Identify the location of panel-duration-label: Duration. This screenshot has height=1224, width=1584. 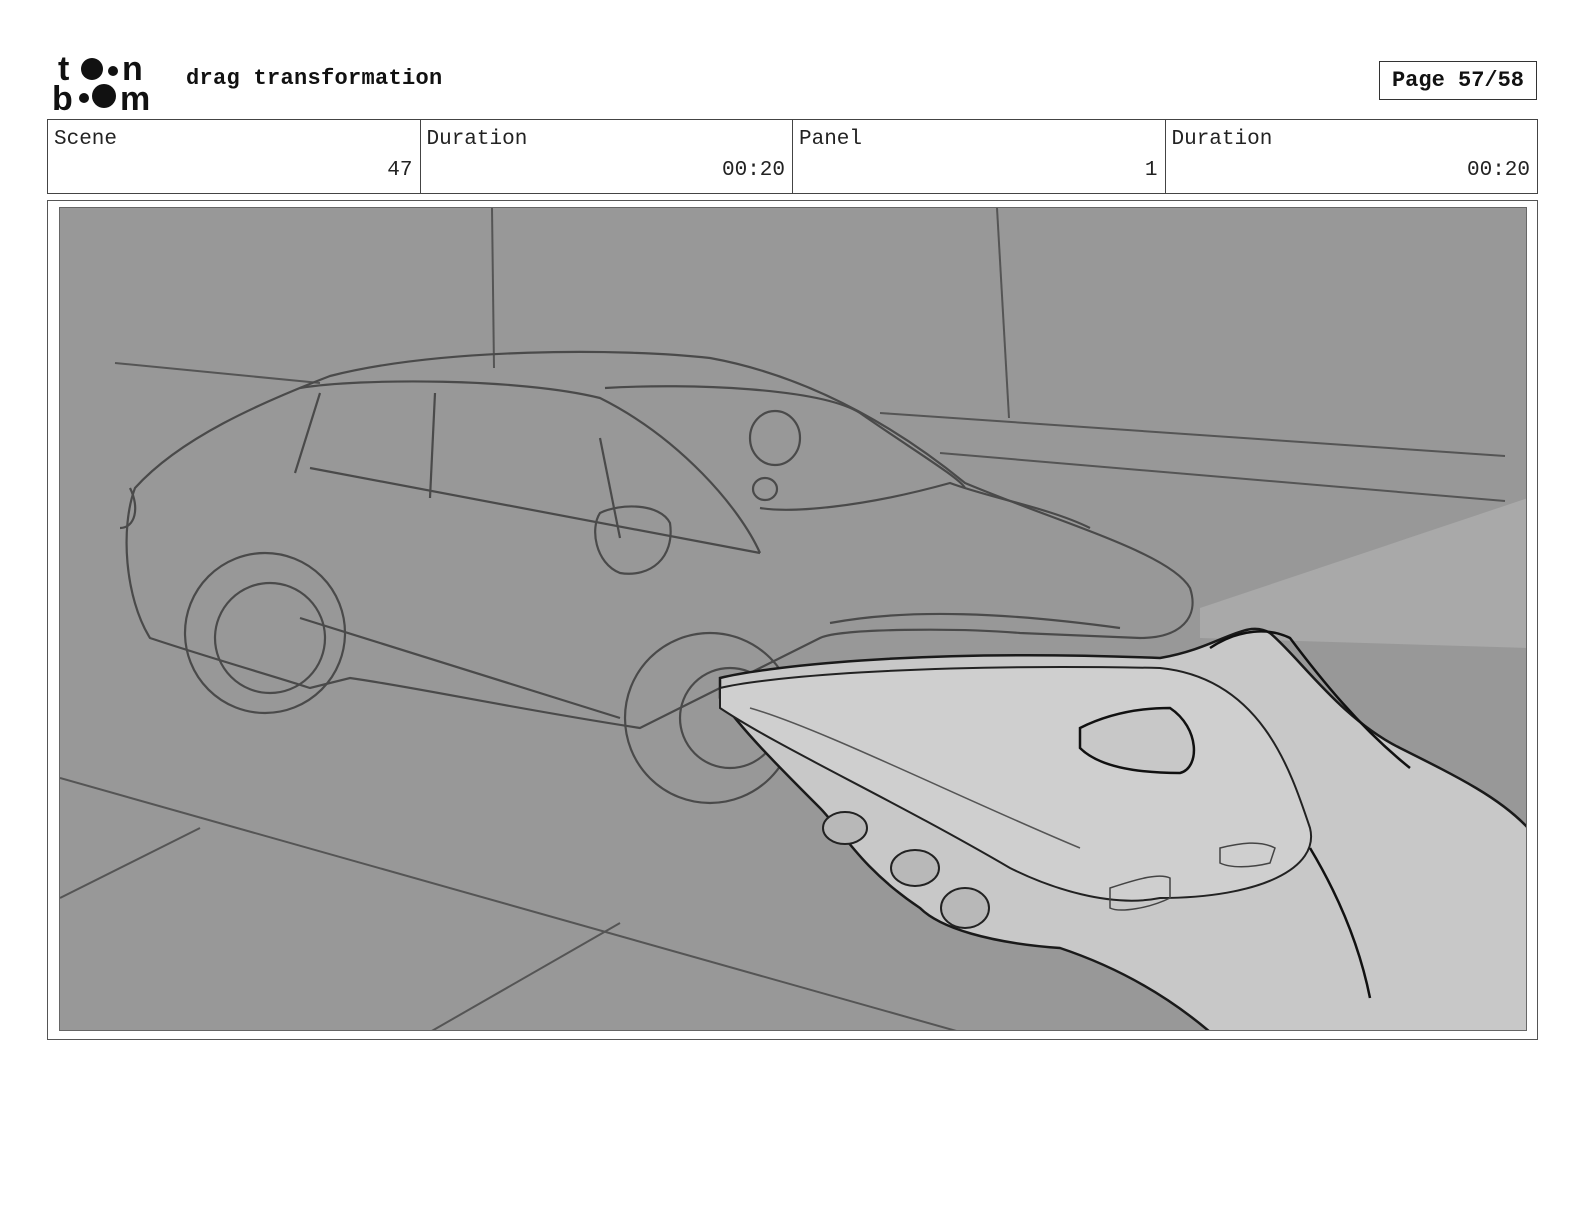
(1222, 139).